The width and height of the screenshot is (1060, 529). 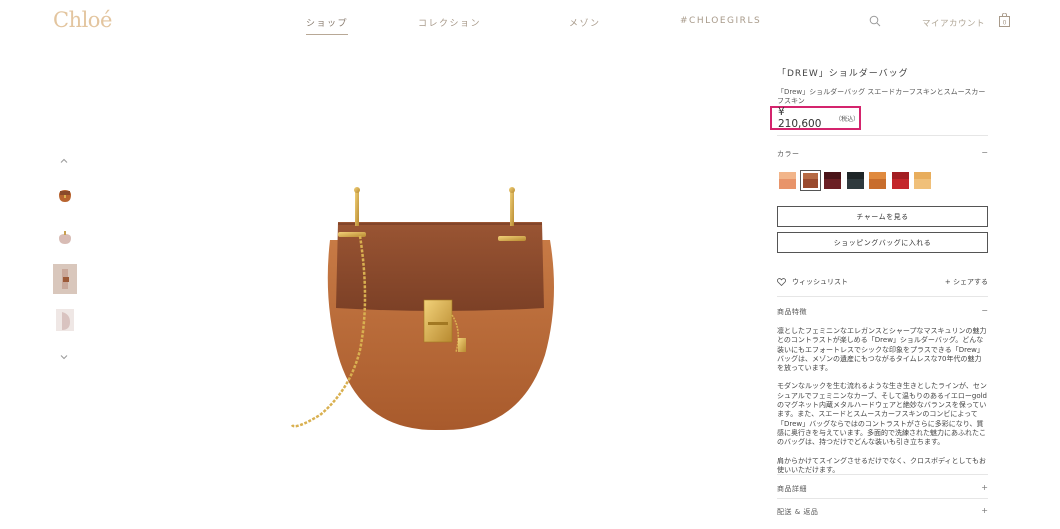 What do you see at coordinates (788, 154) in the screenshot?
I see `color-label: カラー` at bounding box center [788, 154].